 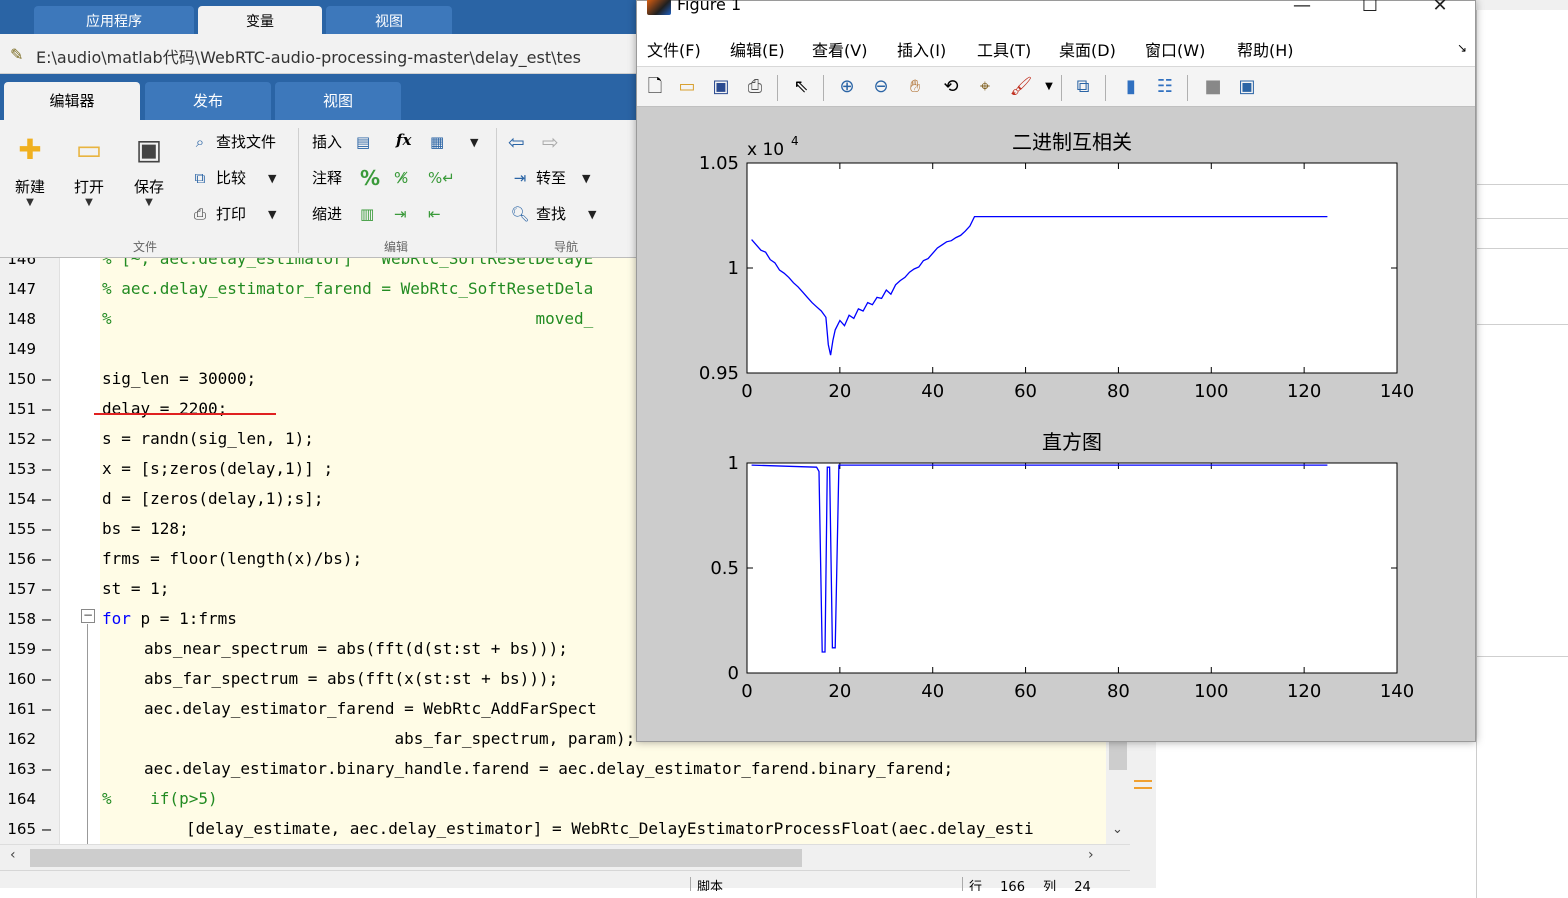 What do you see at coordinates (401, 178) in the screenshot?
I see `uncomment-icon: %̸` at bounding box center [401, 178].